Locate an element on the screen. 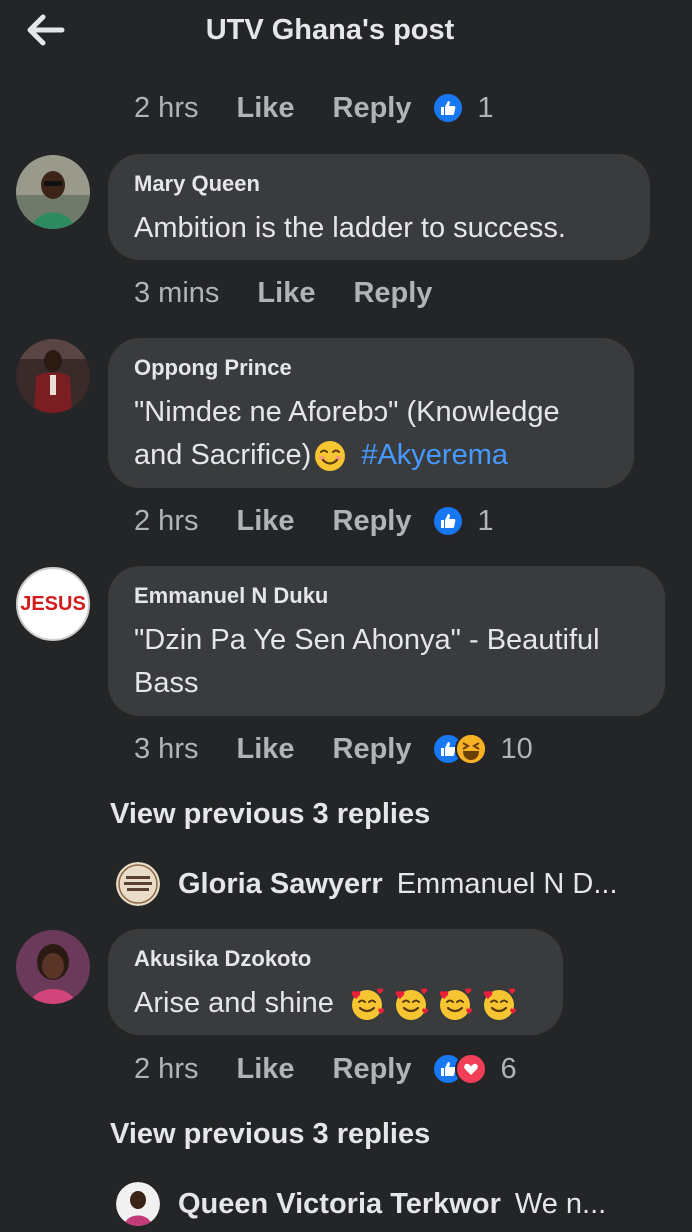 The height and width of the screenshot is (1232, 692). comment-time: 3 mins is located at coordinates (176, 293).